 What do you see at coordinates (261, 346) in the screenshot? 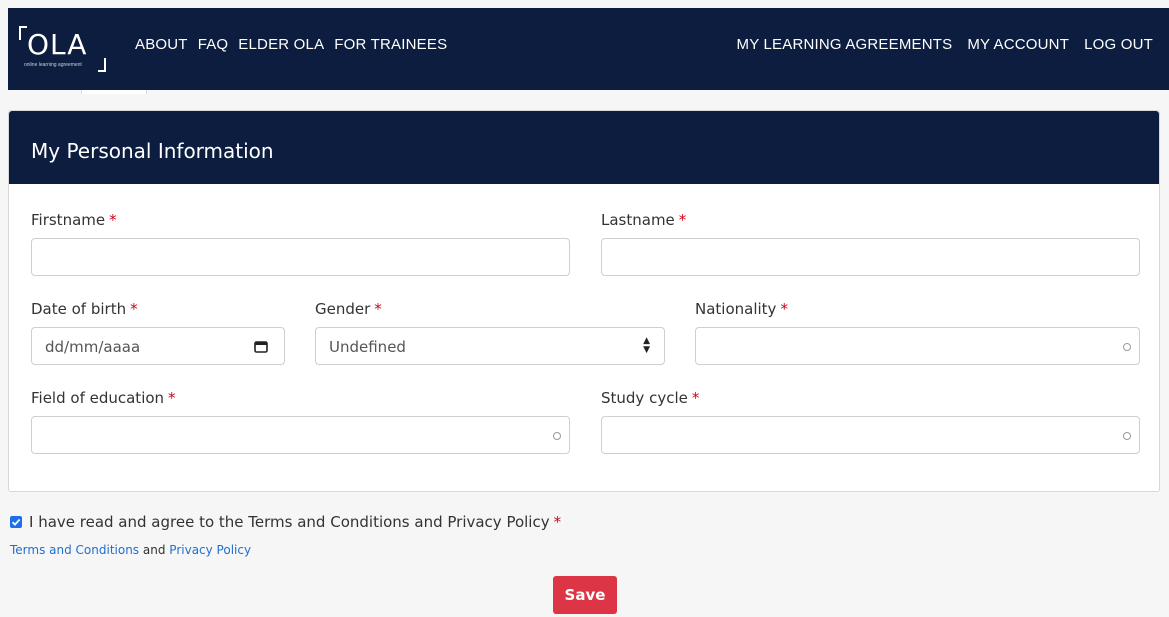
I see `calendar-icon` at bounding box center [261, 346].